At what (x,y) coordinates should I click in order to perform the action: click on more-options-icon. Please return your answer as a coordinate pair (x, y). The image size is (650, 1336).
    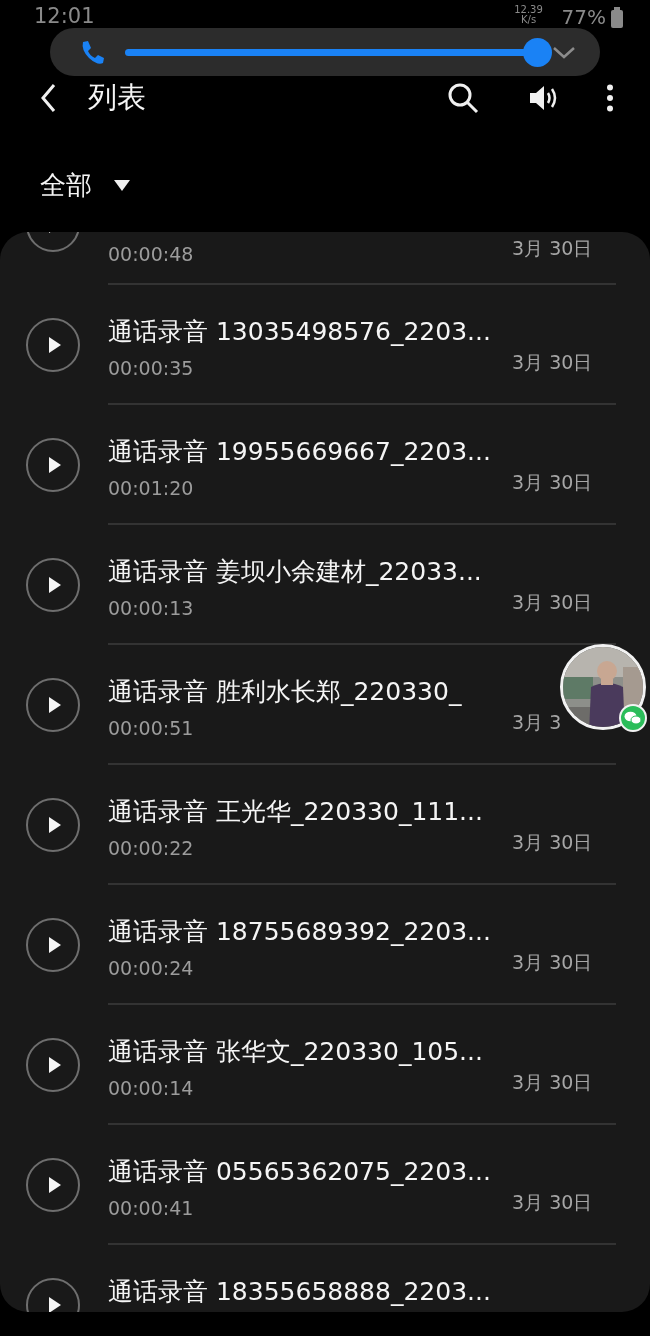
    Looking at the image, I should click on (610, 98).